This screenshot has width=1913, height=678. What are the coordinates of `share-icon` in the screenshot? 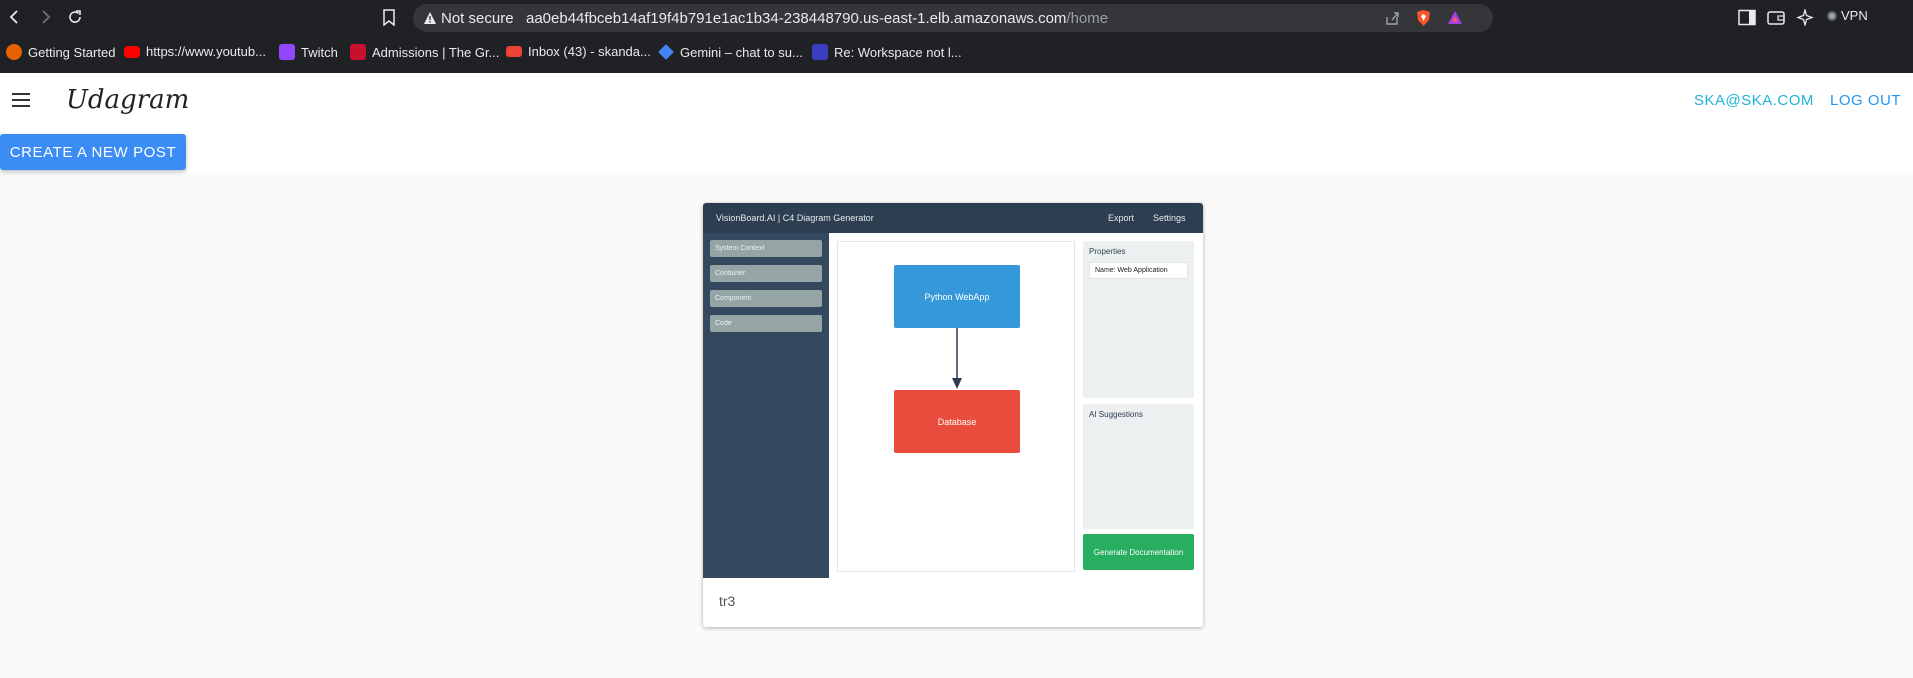 It's located at (1392, 18).